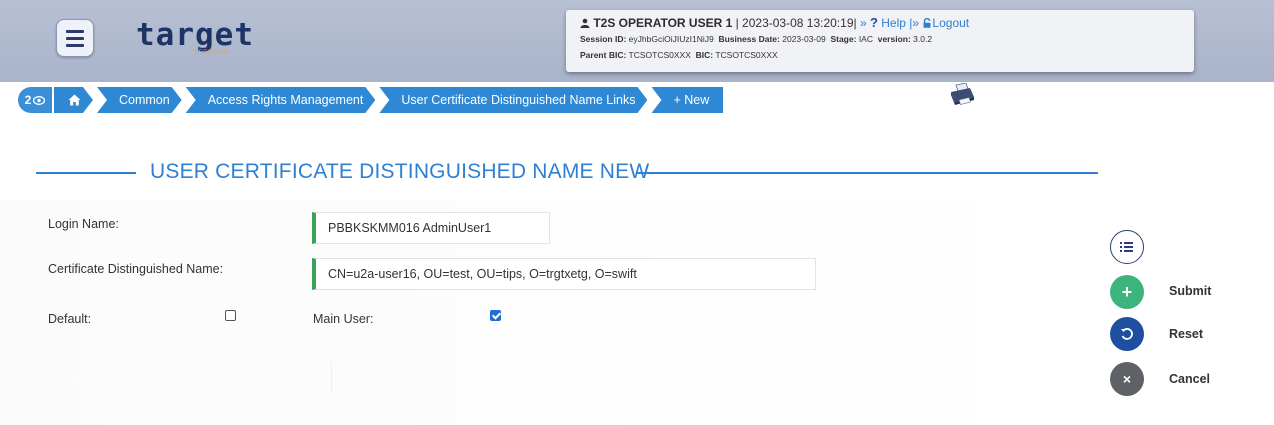 The image size is (1274, 425). I want to click on divider, so click(331, 377).